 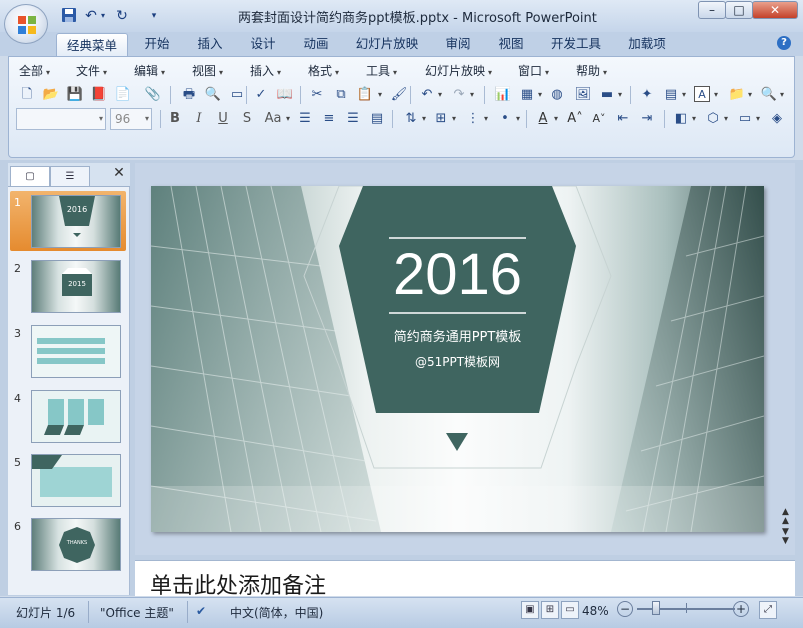 What do you see at coordinates (457, 361) in the screenshot?
I see `slide-website: @51PPT模板网` at bounding box center [457, 361].